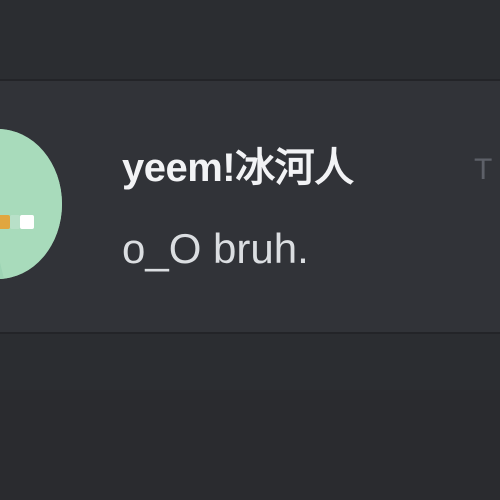 Image resolution: width=500 pixels, height=500 pixels. I want to click on message-timestamp: T, so click(483, 169).